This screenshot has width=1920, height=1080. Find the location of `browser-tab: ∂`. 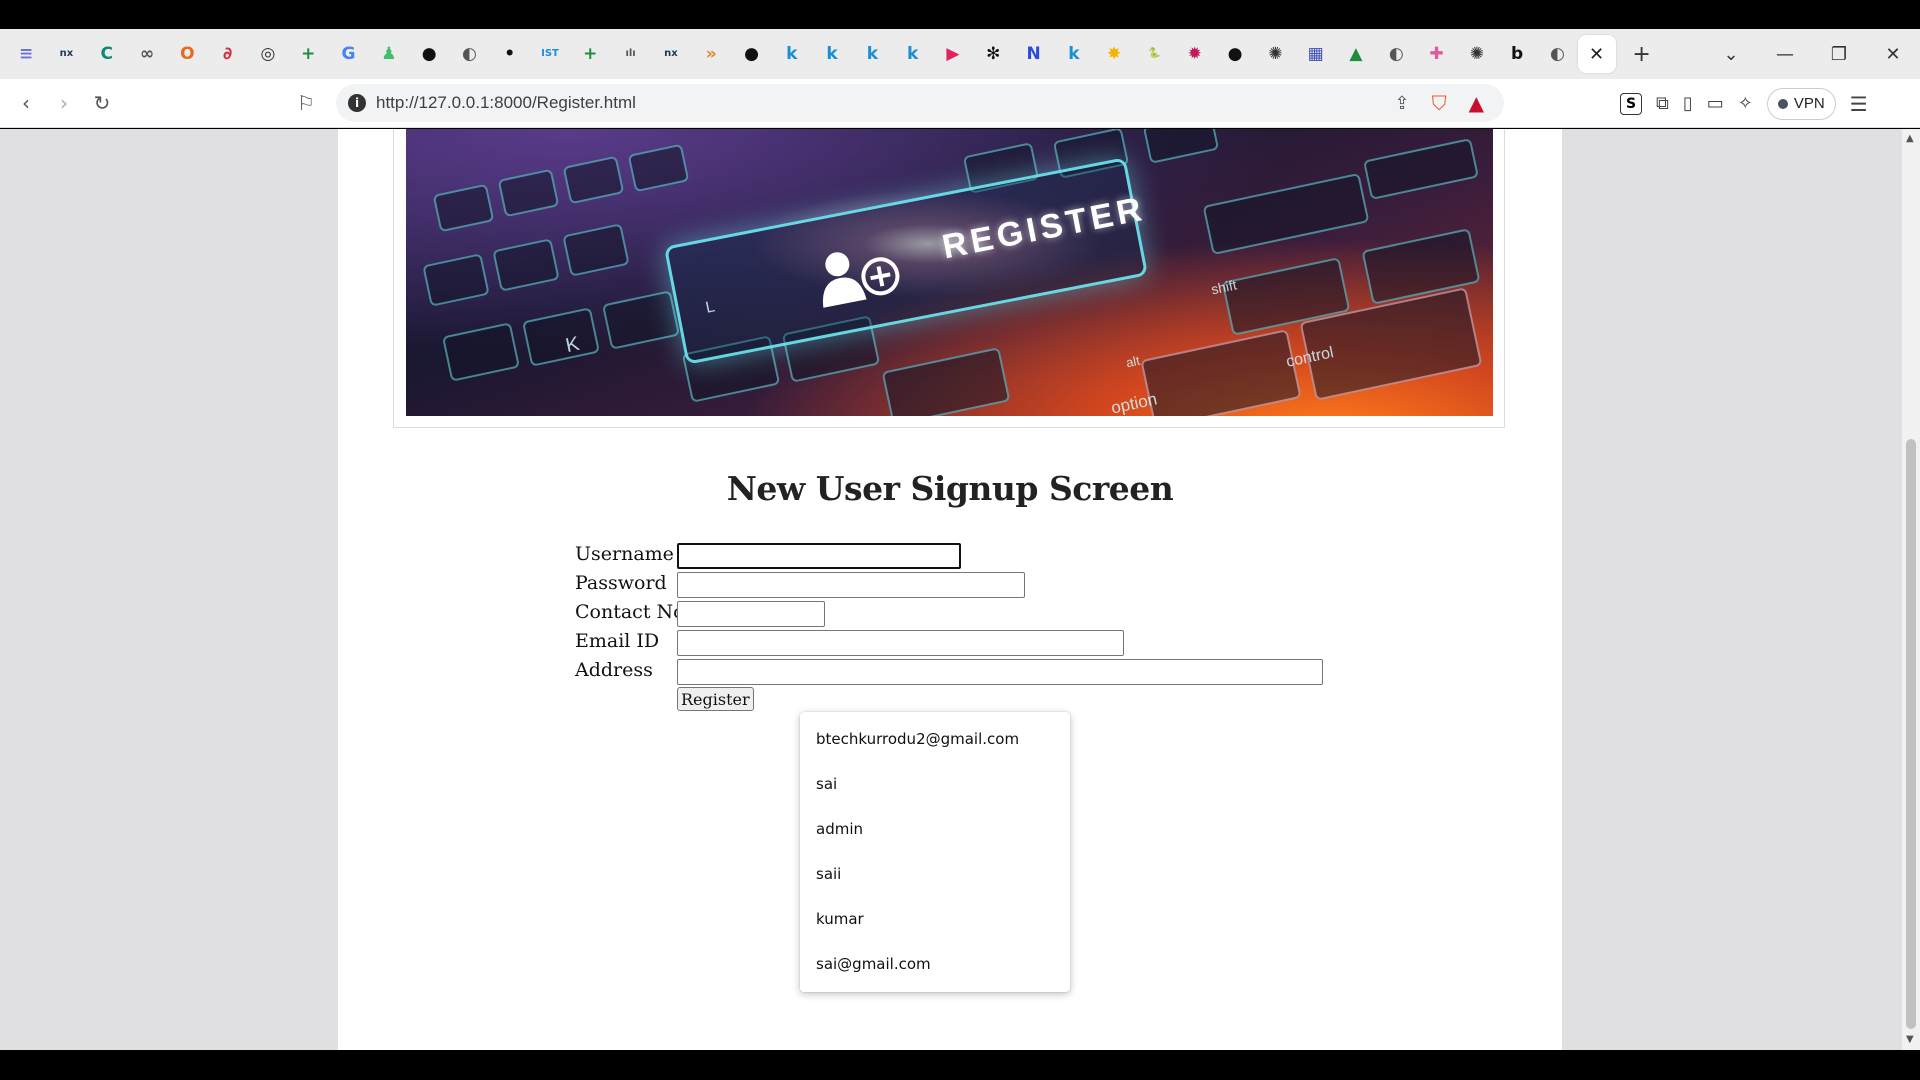

browser-tab: ∂ is located at coordinates (227, 54).